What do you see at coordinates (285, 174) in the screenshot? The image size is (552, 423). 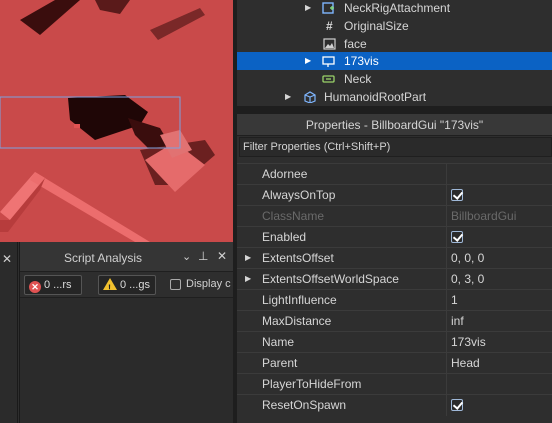 I see `property-name: Adornee` at bounding box center [285, 174].